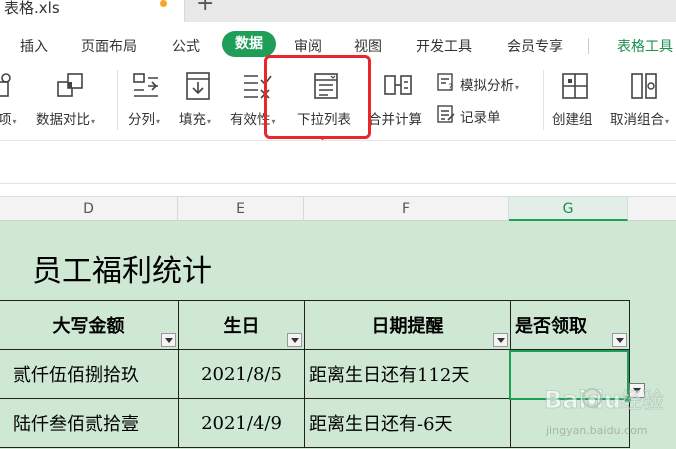 The image size is (676, 449). I want to click on fill-label: 填充, so click(192, 120).